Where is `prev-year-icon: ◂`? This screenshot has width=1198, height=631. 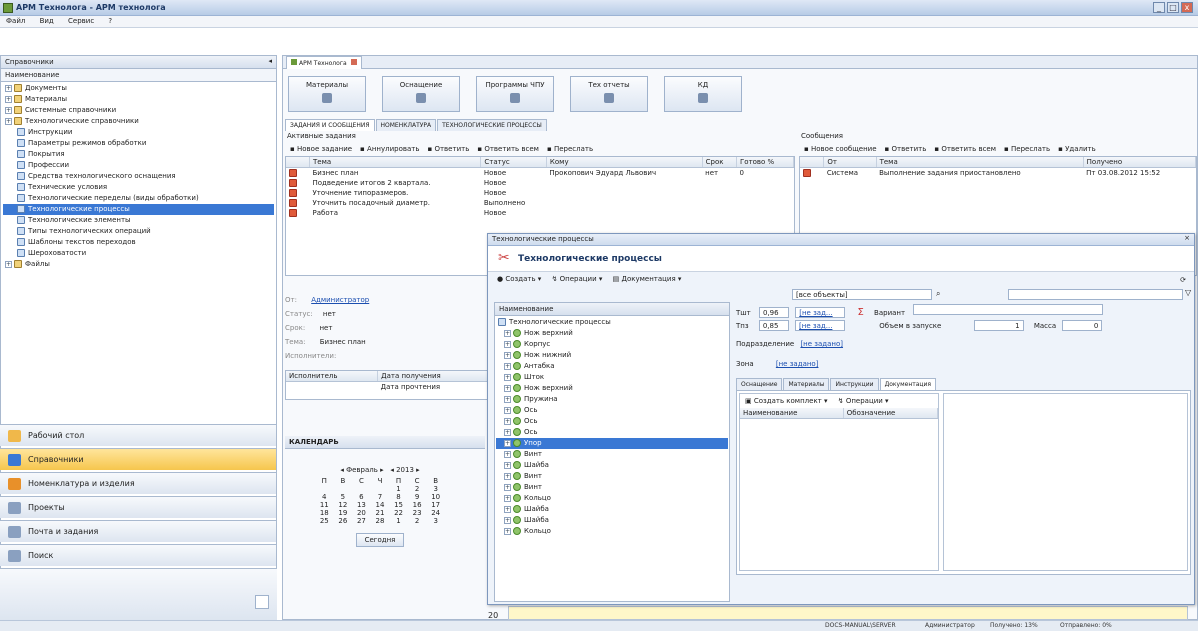
prev-year-icon: ◂ is located at coordinates (392, 470).